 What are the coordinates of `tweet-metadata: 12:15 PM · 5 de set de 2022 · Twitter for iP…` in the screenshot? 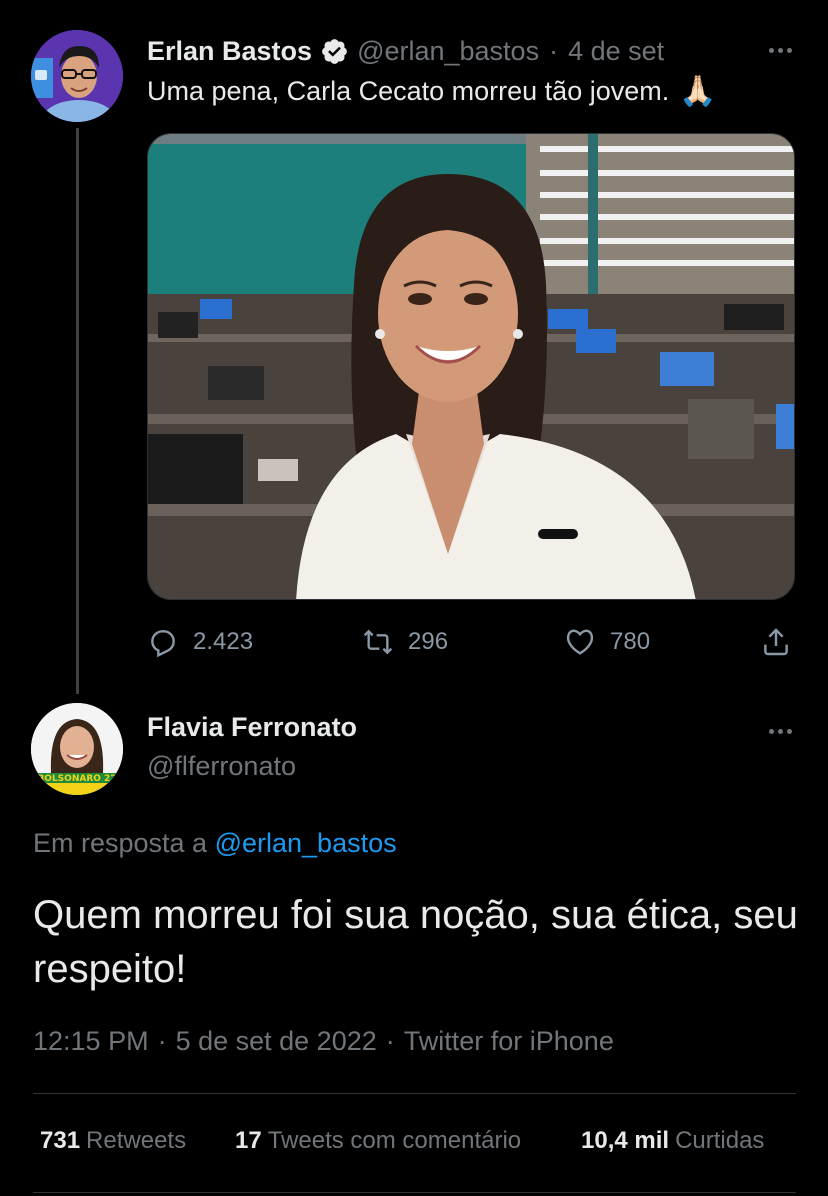 It's located at (323, 1041).